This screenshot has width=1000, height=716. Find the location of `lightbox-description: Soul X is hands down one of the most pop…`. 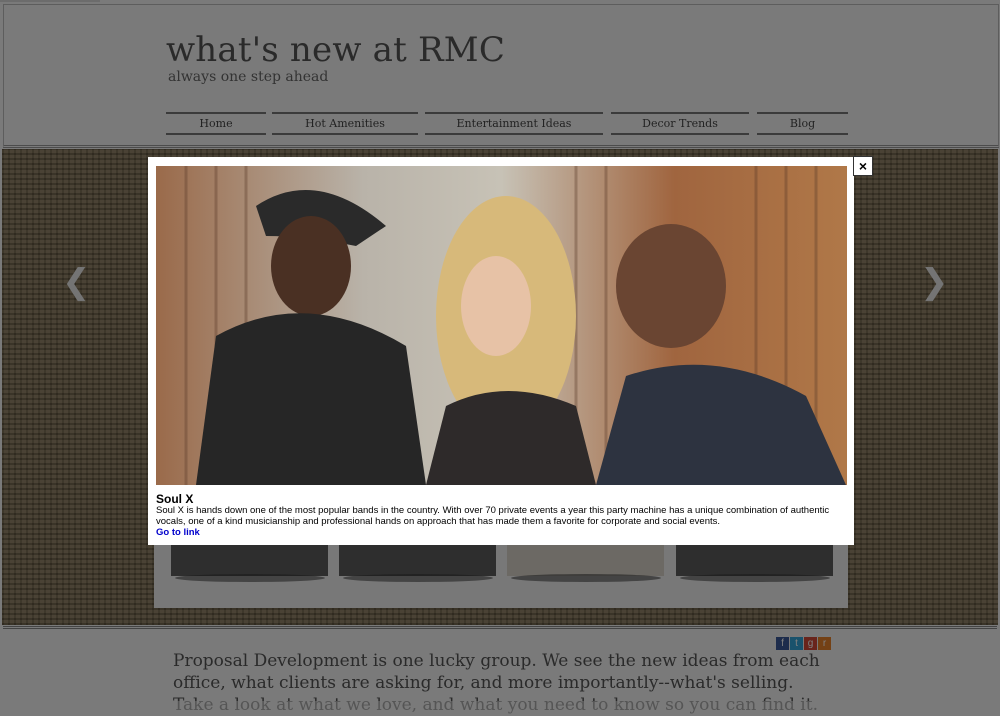

lightbox-description: Soul X is hands down one of the most pop… is located at coordinates (493, 516).